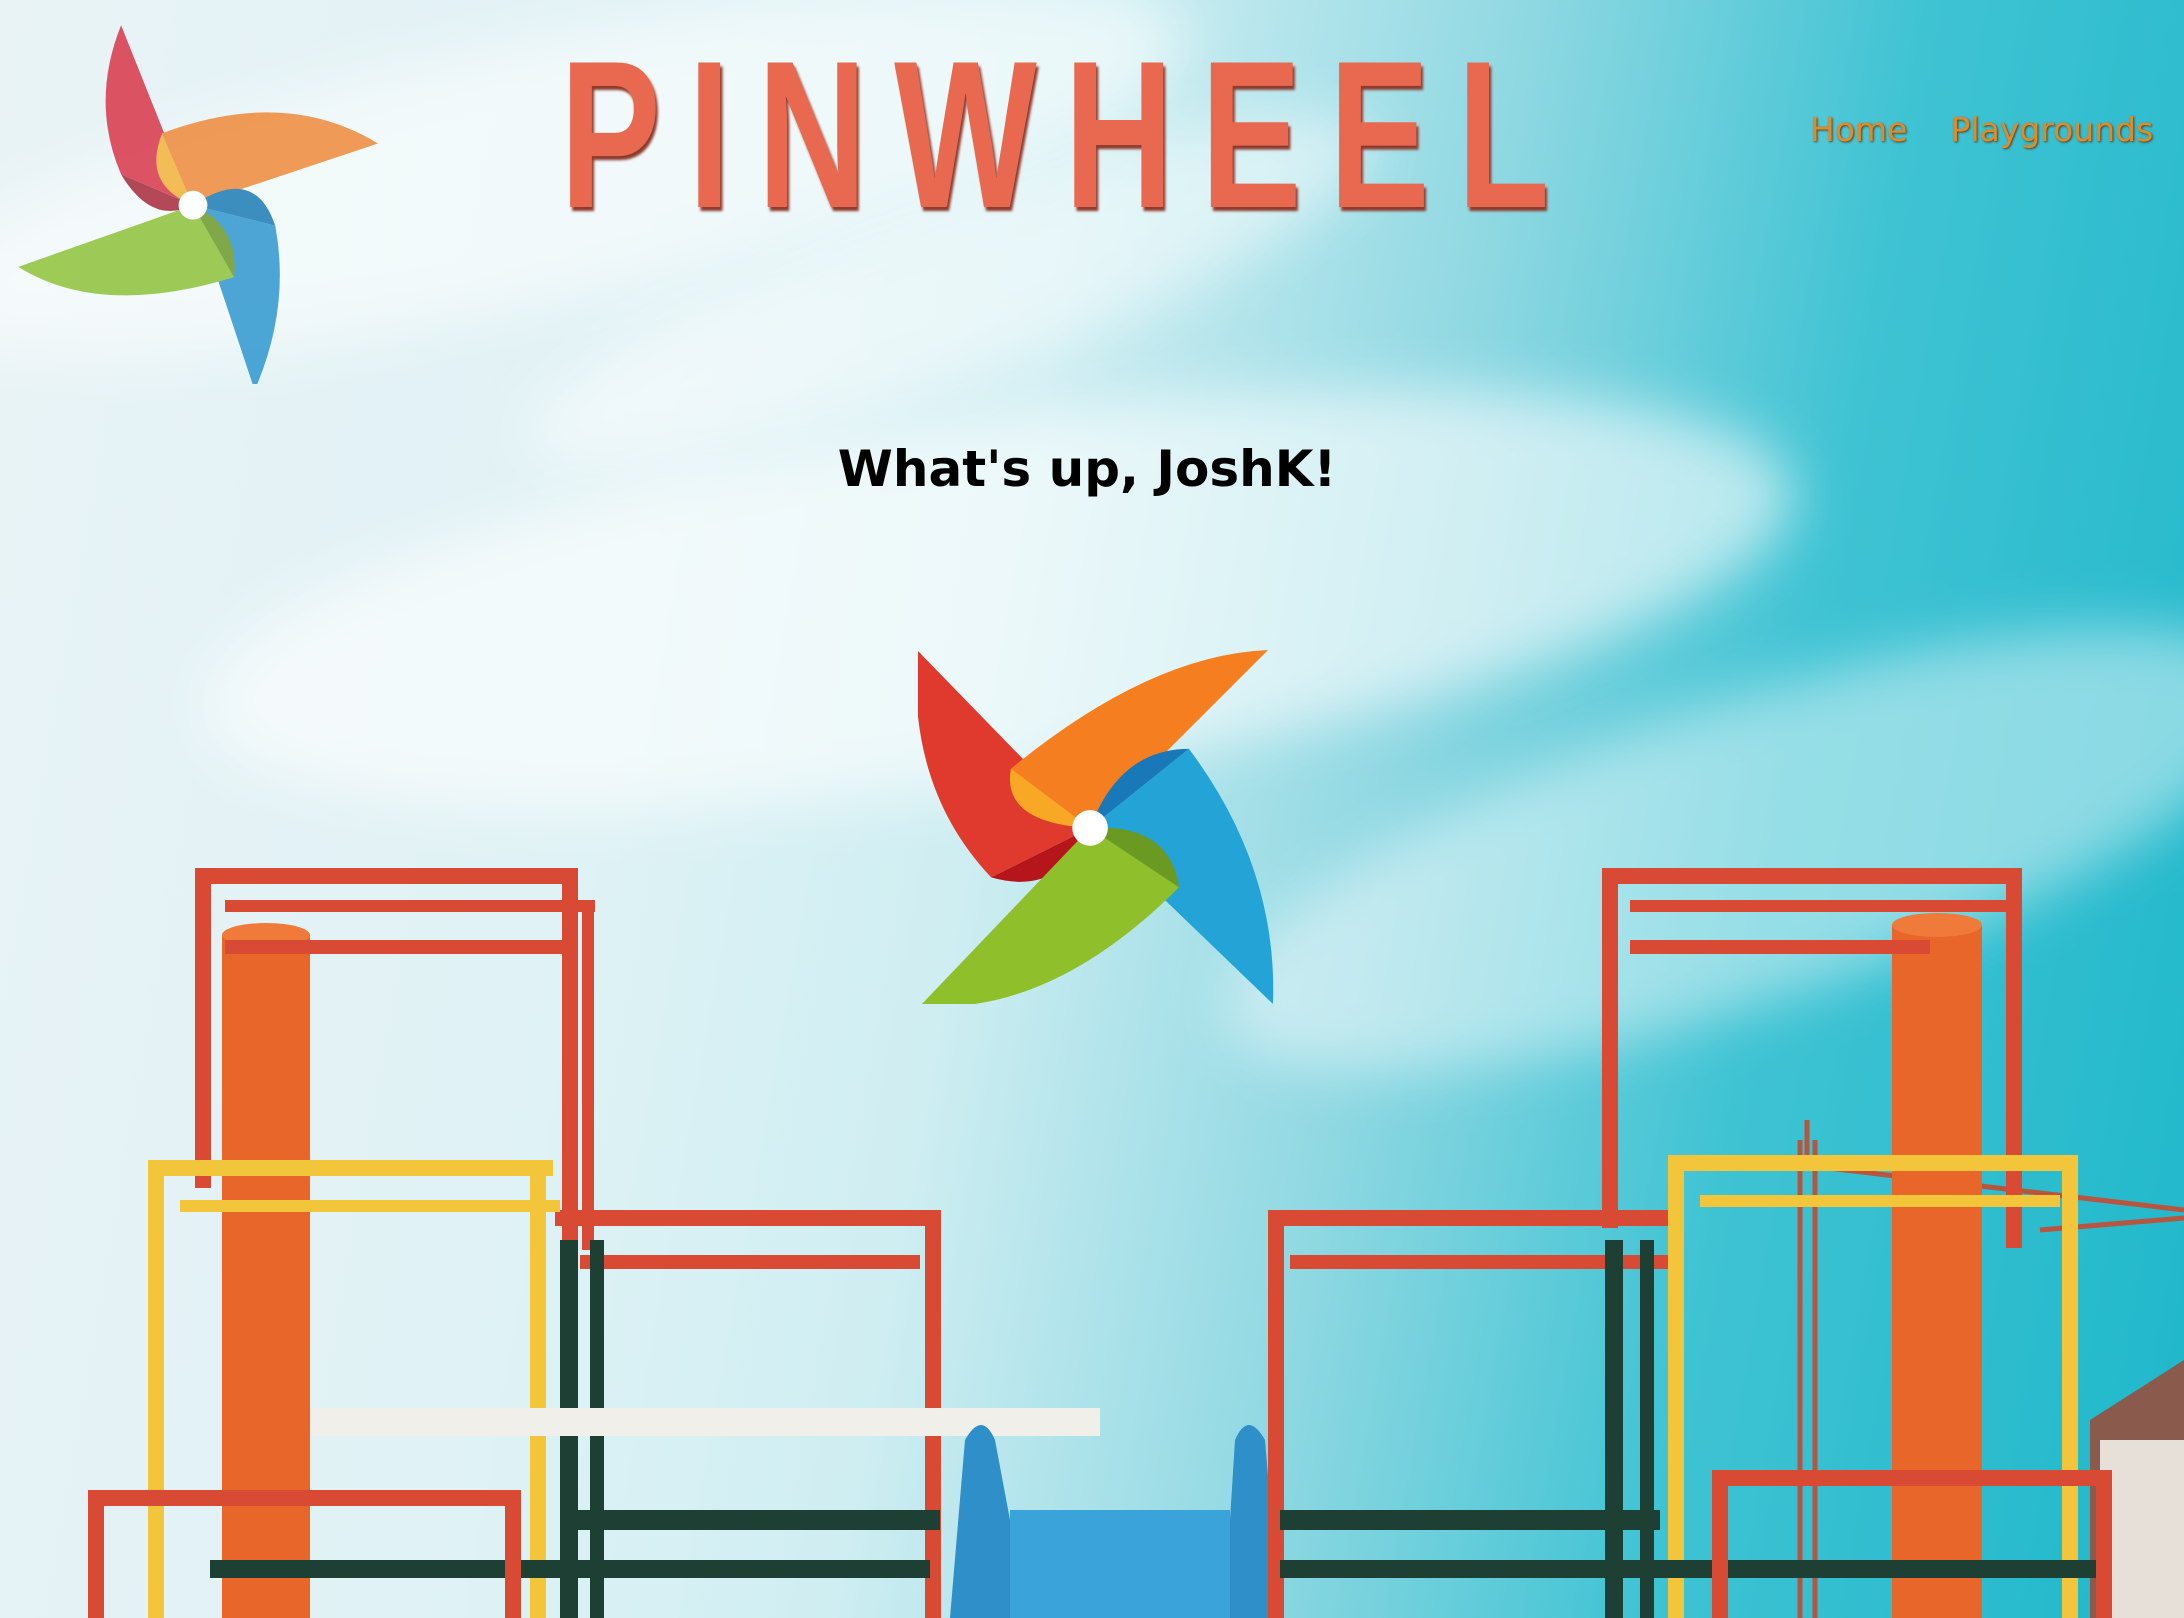  What do you see at coordinates (2052, 129) in the screenshot?
I see `nav-playgrounds-link: Playgrounds` at bounding box center [2052, 129].